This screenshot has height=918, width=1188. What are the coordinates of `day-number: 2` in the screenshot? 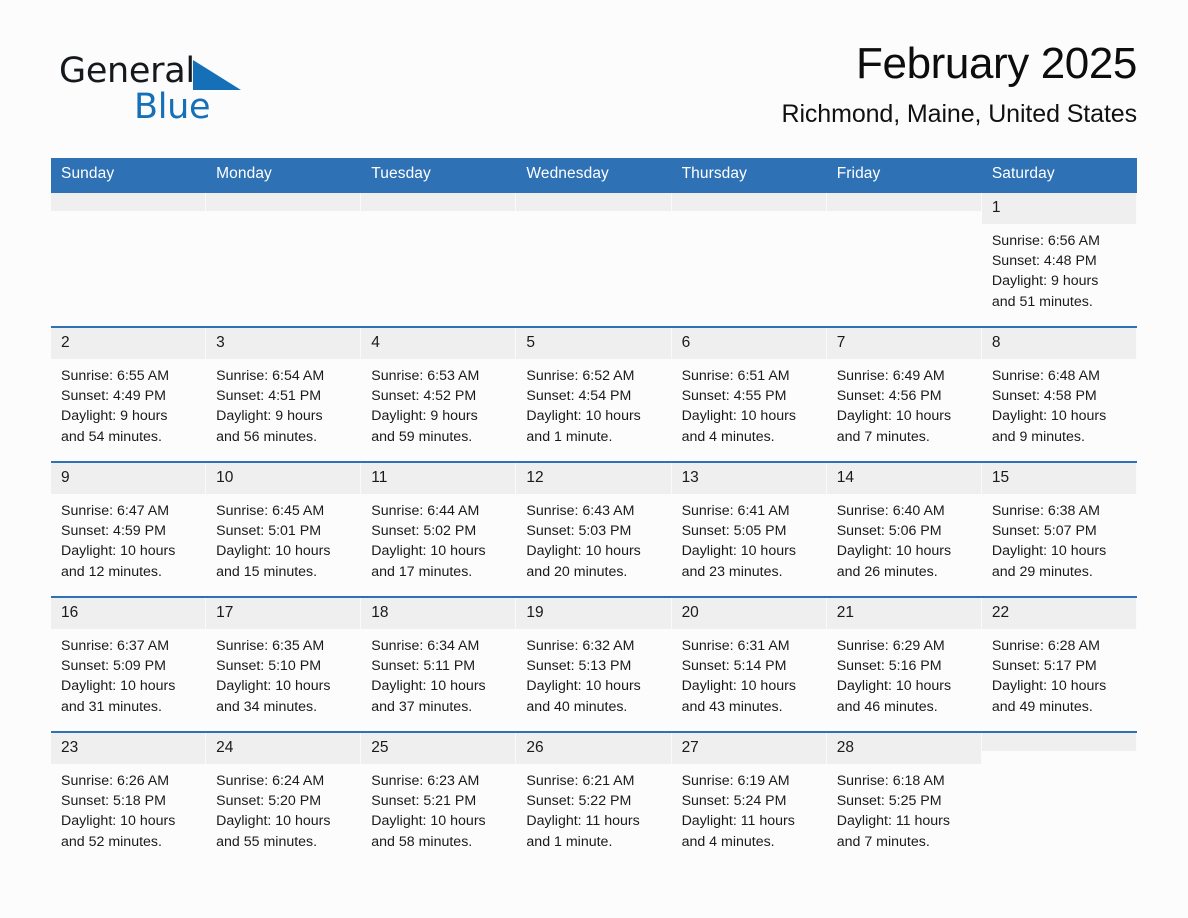 It's located at (129, 343).